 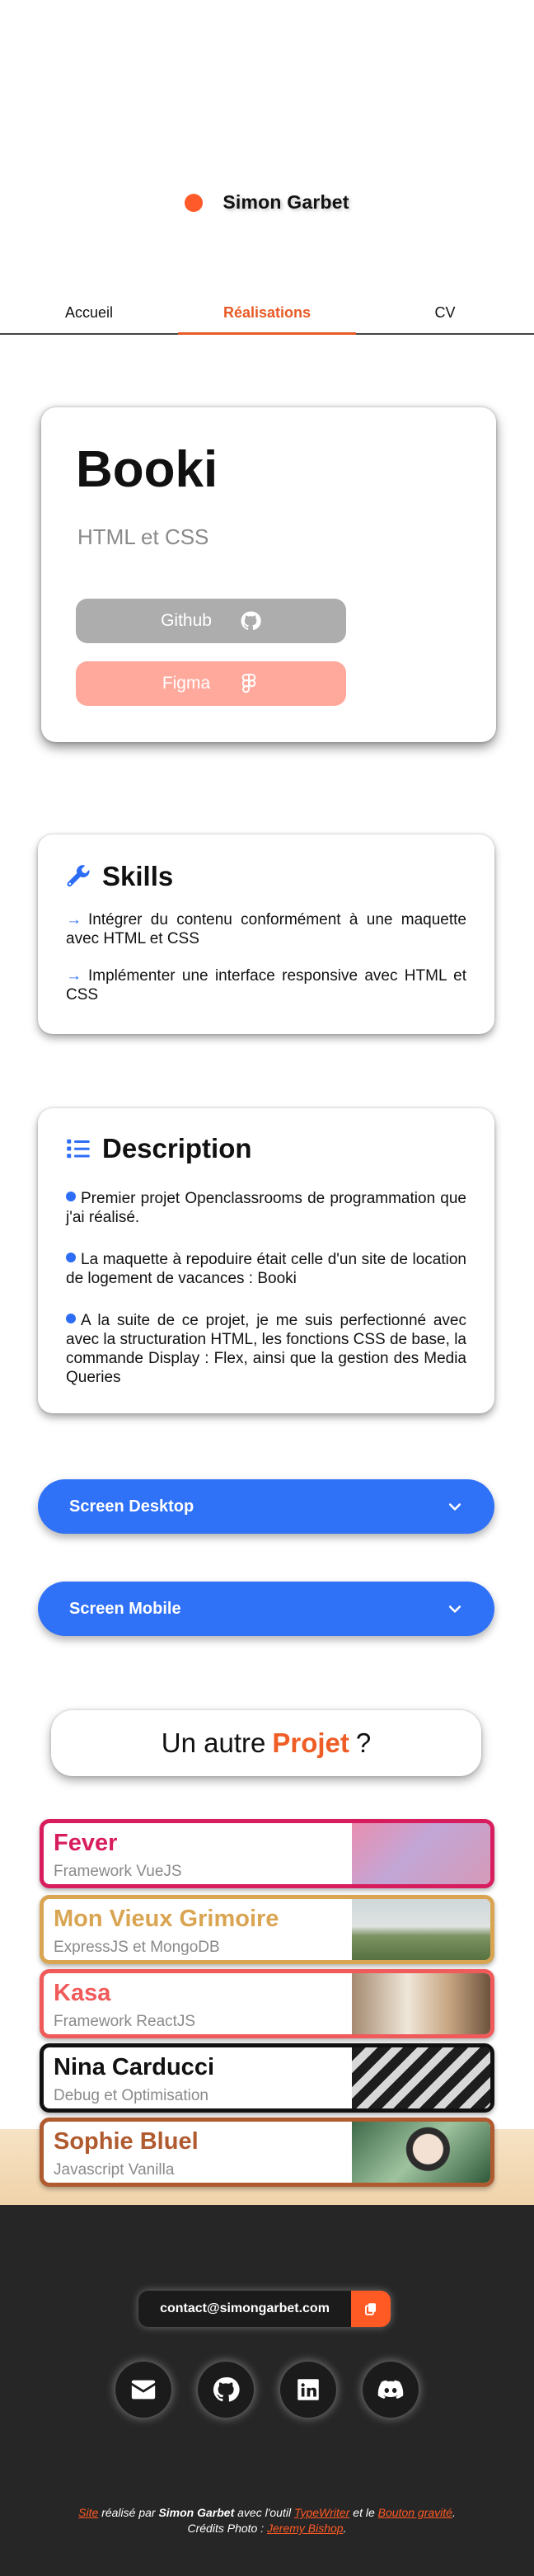 I want to click on discord-icon, so click(x=390, y=2390).